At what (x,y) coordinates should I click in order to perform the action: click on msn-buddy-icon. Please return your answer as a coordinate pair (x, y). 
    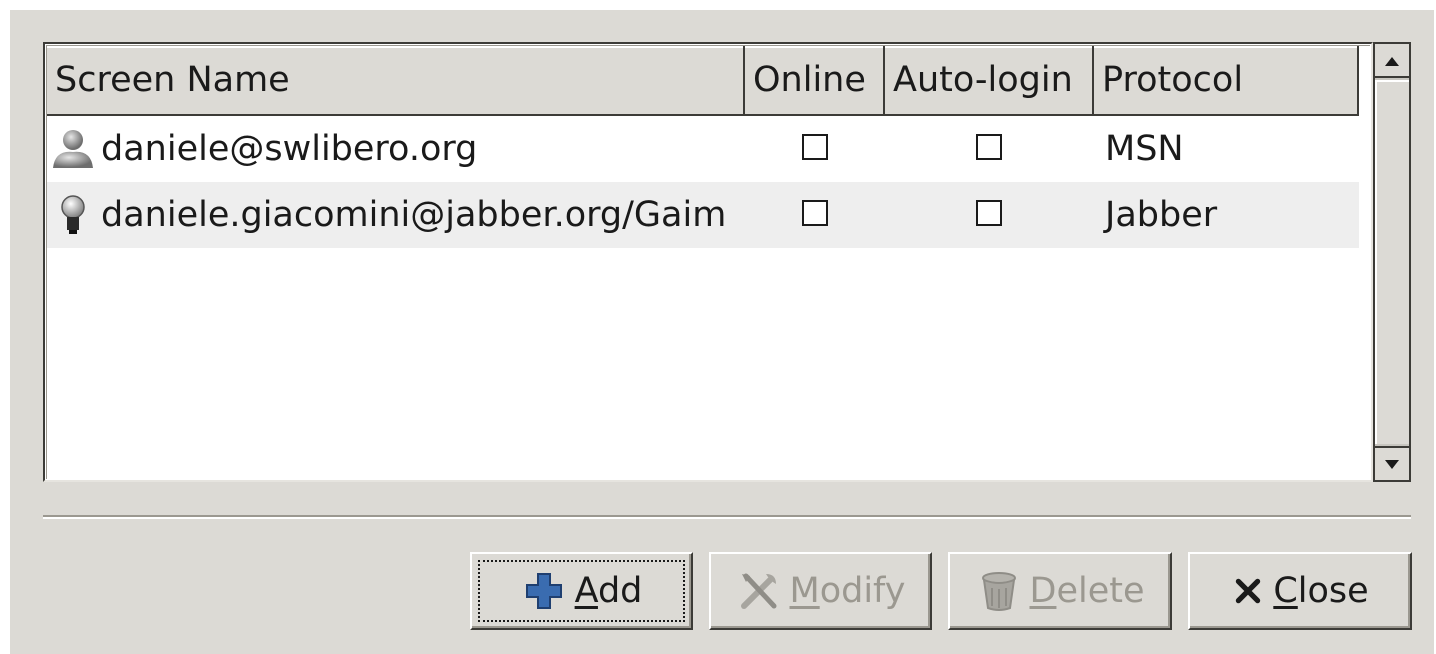
    Looking at the image, I should click on (73, 149).